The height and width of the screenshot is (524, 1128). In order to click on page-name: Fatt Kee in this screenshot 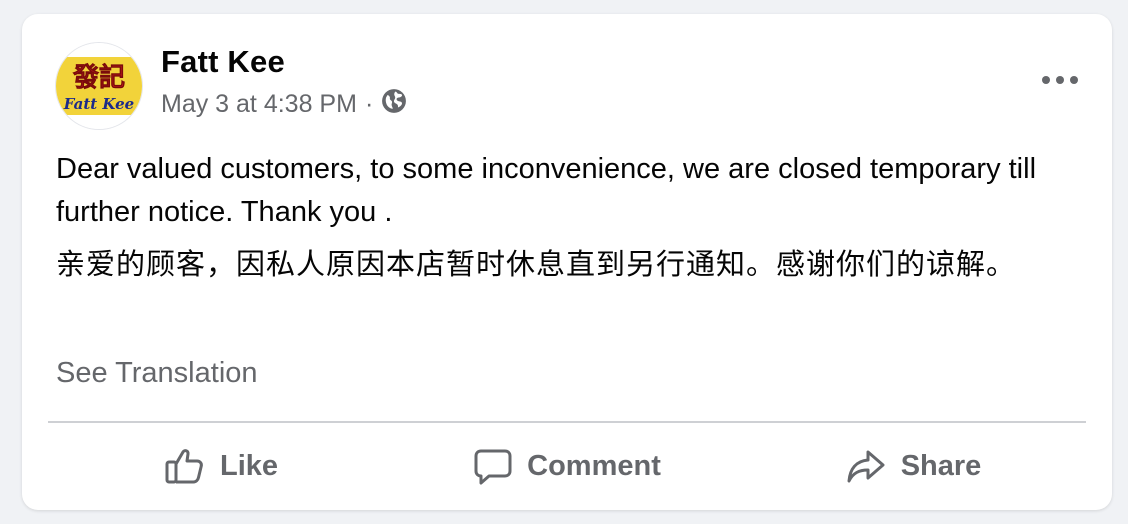, I will do `click(223, 62)`.